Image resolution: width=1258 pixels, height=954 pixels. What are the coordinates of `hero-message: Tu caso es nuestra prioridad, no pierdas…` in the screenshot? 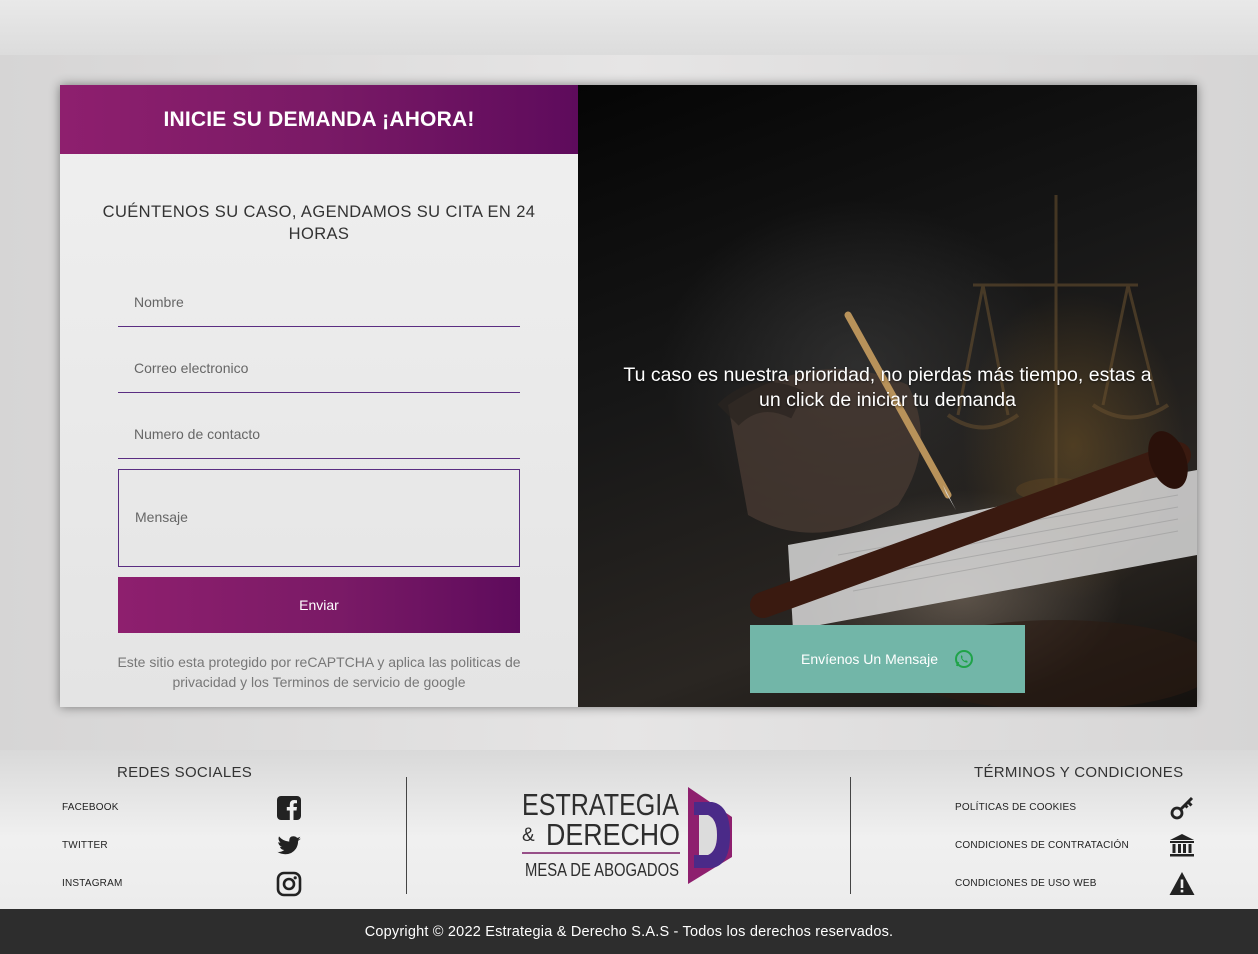 It's located at (887, 387).